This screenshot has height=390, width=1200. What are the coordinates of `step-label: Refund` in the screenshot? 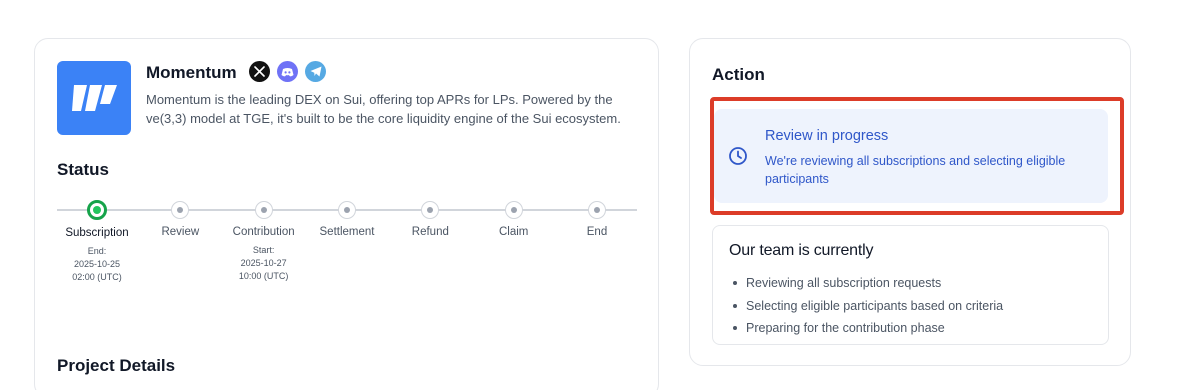 It's located at (430, 232).